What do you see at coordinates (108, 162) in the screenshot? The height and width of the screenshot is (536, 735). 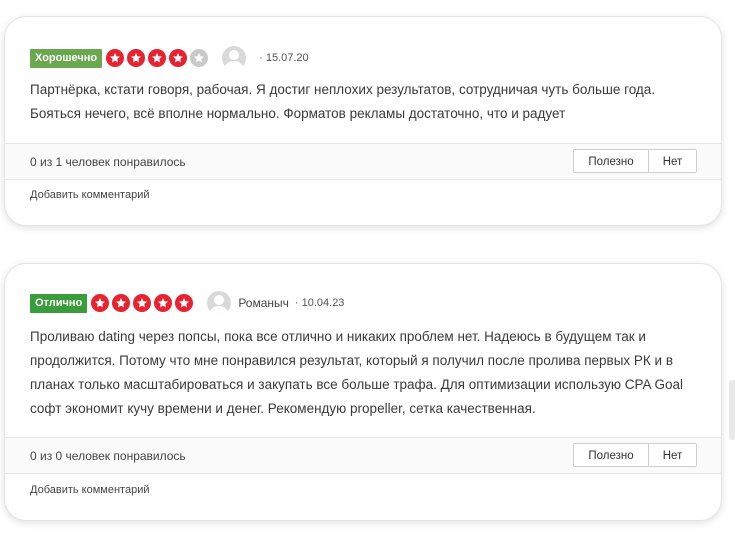 I see `vote-count: 0 из 1 человек понравилось` at bounding box center [108, 162].